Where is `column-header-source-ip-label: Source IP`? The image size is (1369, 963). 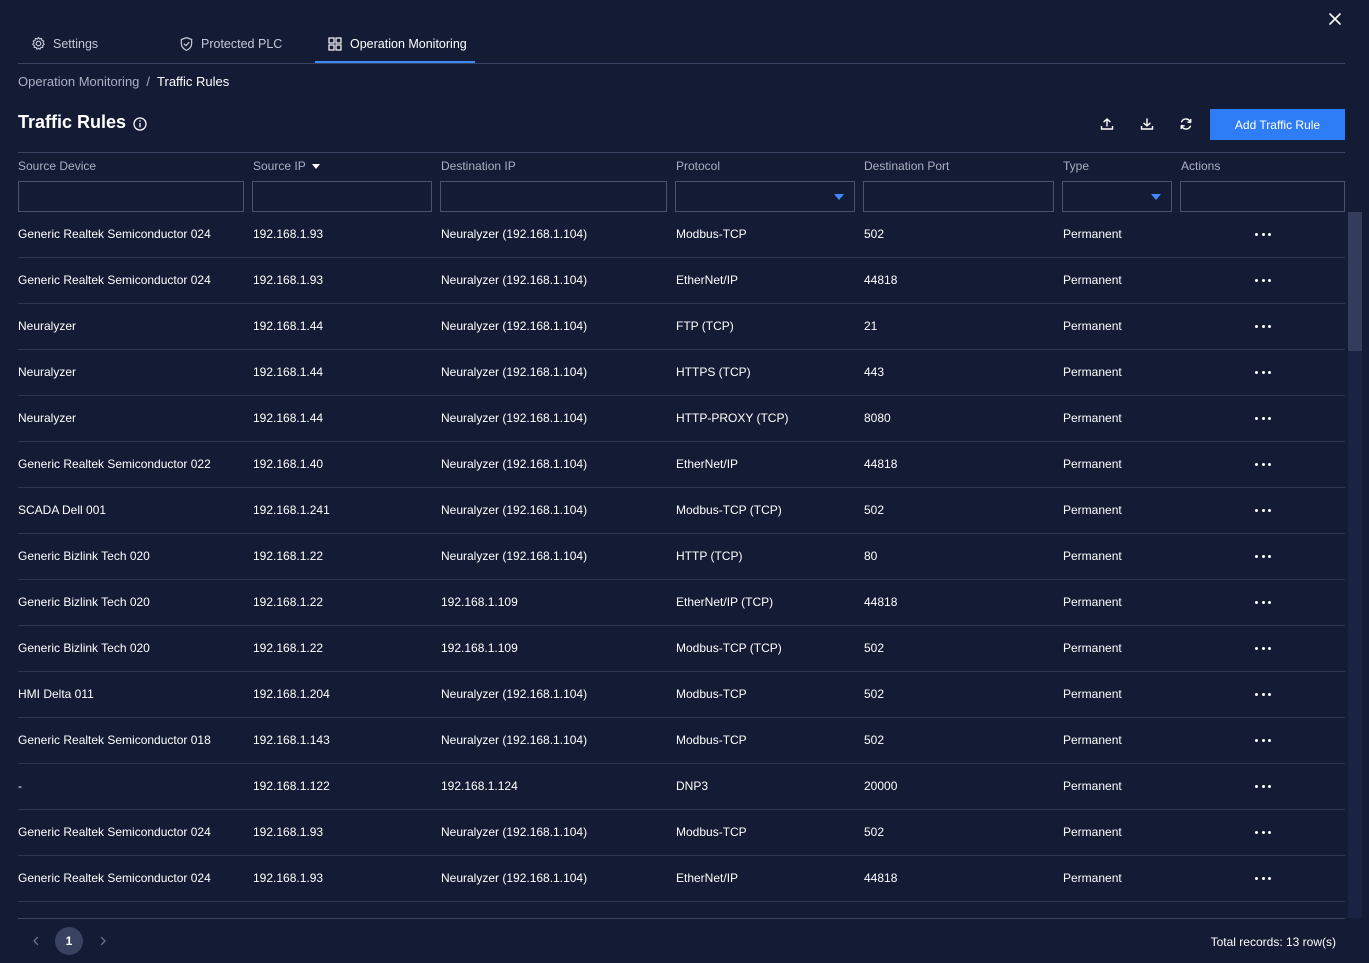 column-header-source-ip-label: Source IP is located at coordinates (279, 166).